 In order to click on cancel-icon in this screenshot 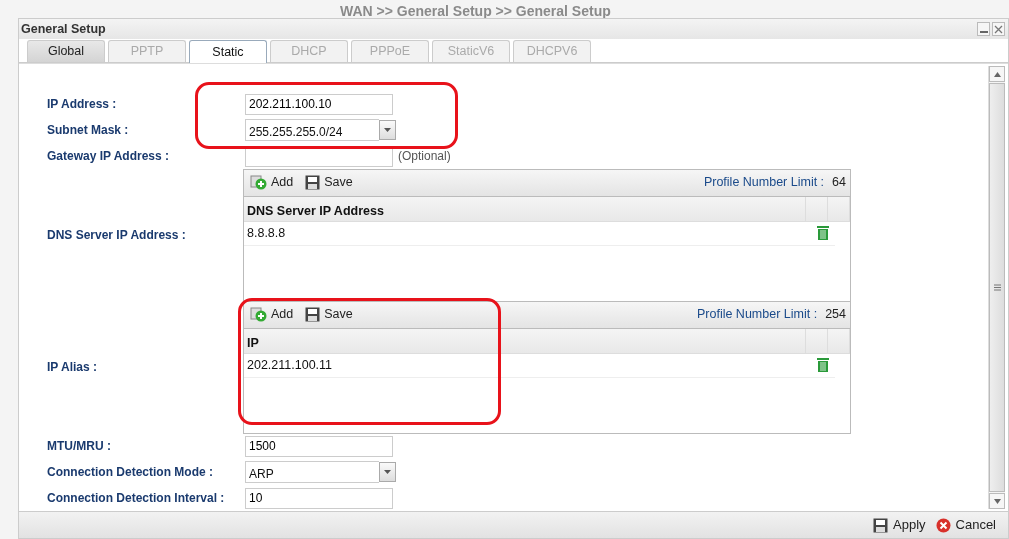, I will do `click(943, 525)`.